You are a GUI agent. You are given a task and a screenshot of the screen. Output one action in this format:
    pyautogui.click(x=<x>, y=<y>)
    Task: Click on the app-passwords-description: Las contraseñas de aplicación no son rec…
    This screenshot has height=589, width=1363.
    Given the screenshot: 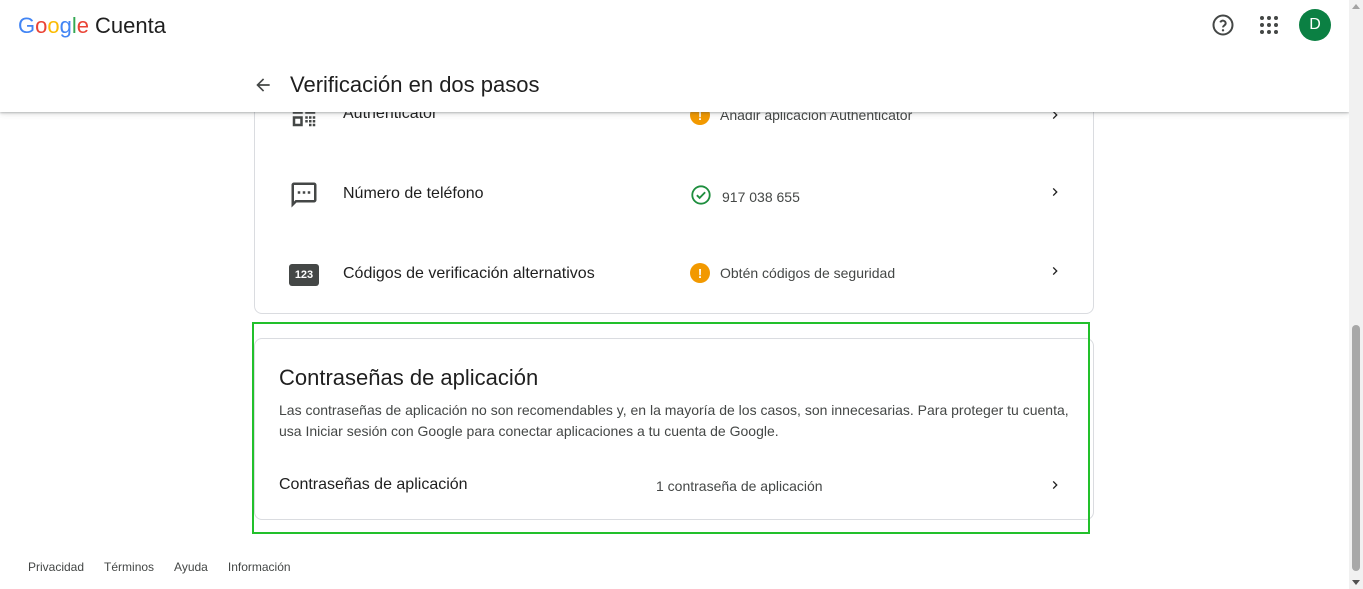 What is the action you would take?
    pyautogui.click(x=674, y=420)
    